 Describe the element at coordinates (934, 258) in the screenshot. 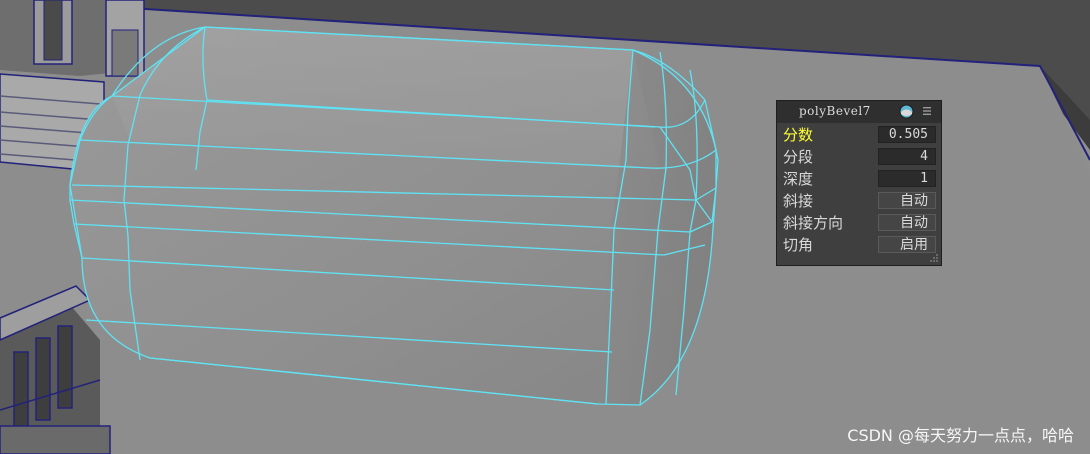

I see `resize-grip-icon` at that location.